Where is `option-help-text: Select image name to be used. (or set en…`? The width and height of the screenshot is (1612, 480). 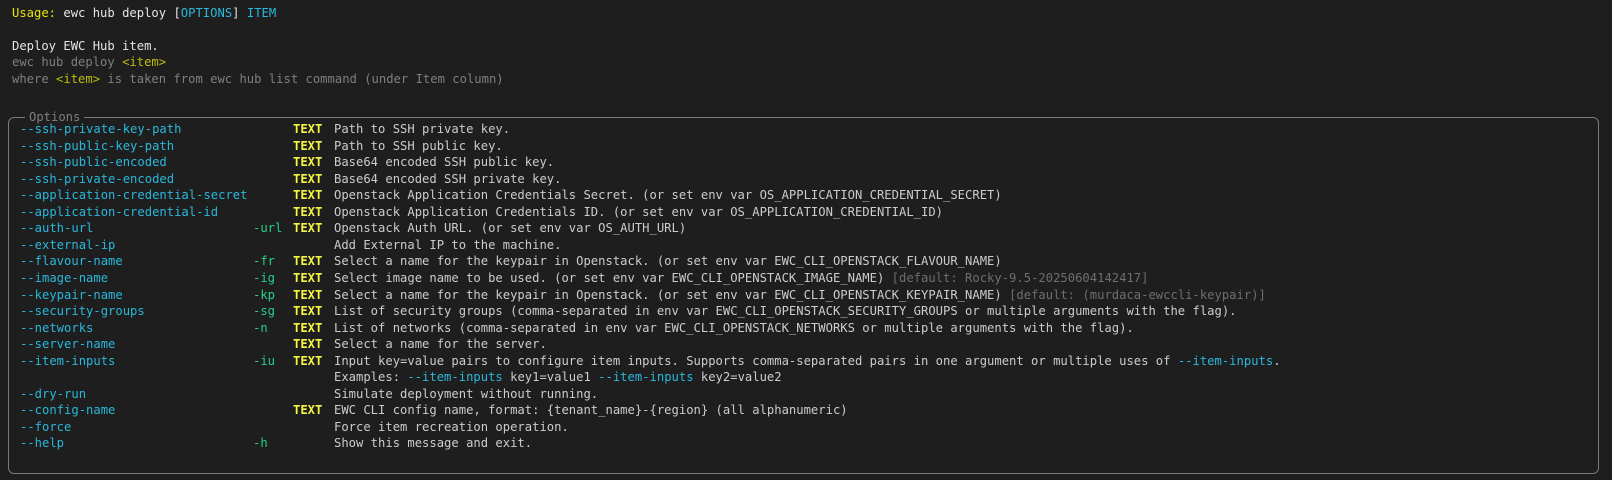
option-help-text: Select image name to be used. (or set en… is located at coordinates (613, 277).